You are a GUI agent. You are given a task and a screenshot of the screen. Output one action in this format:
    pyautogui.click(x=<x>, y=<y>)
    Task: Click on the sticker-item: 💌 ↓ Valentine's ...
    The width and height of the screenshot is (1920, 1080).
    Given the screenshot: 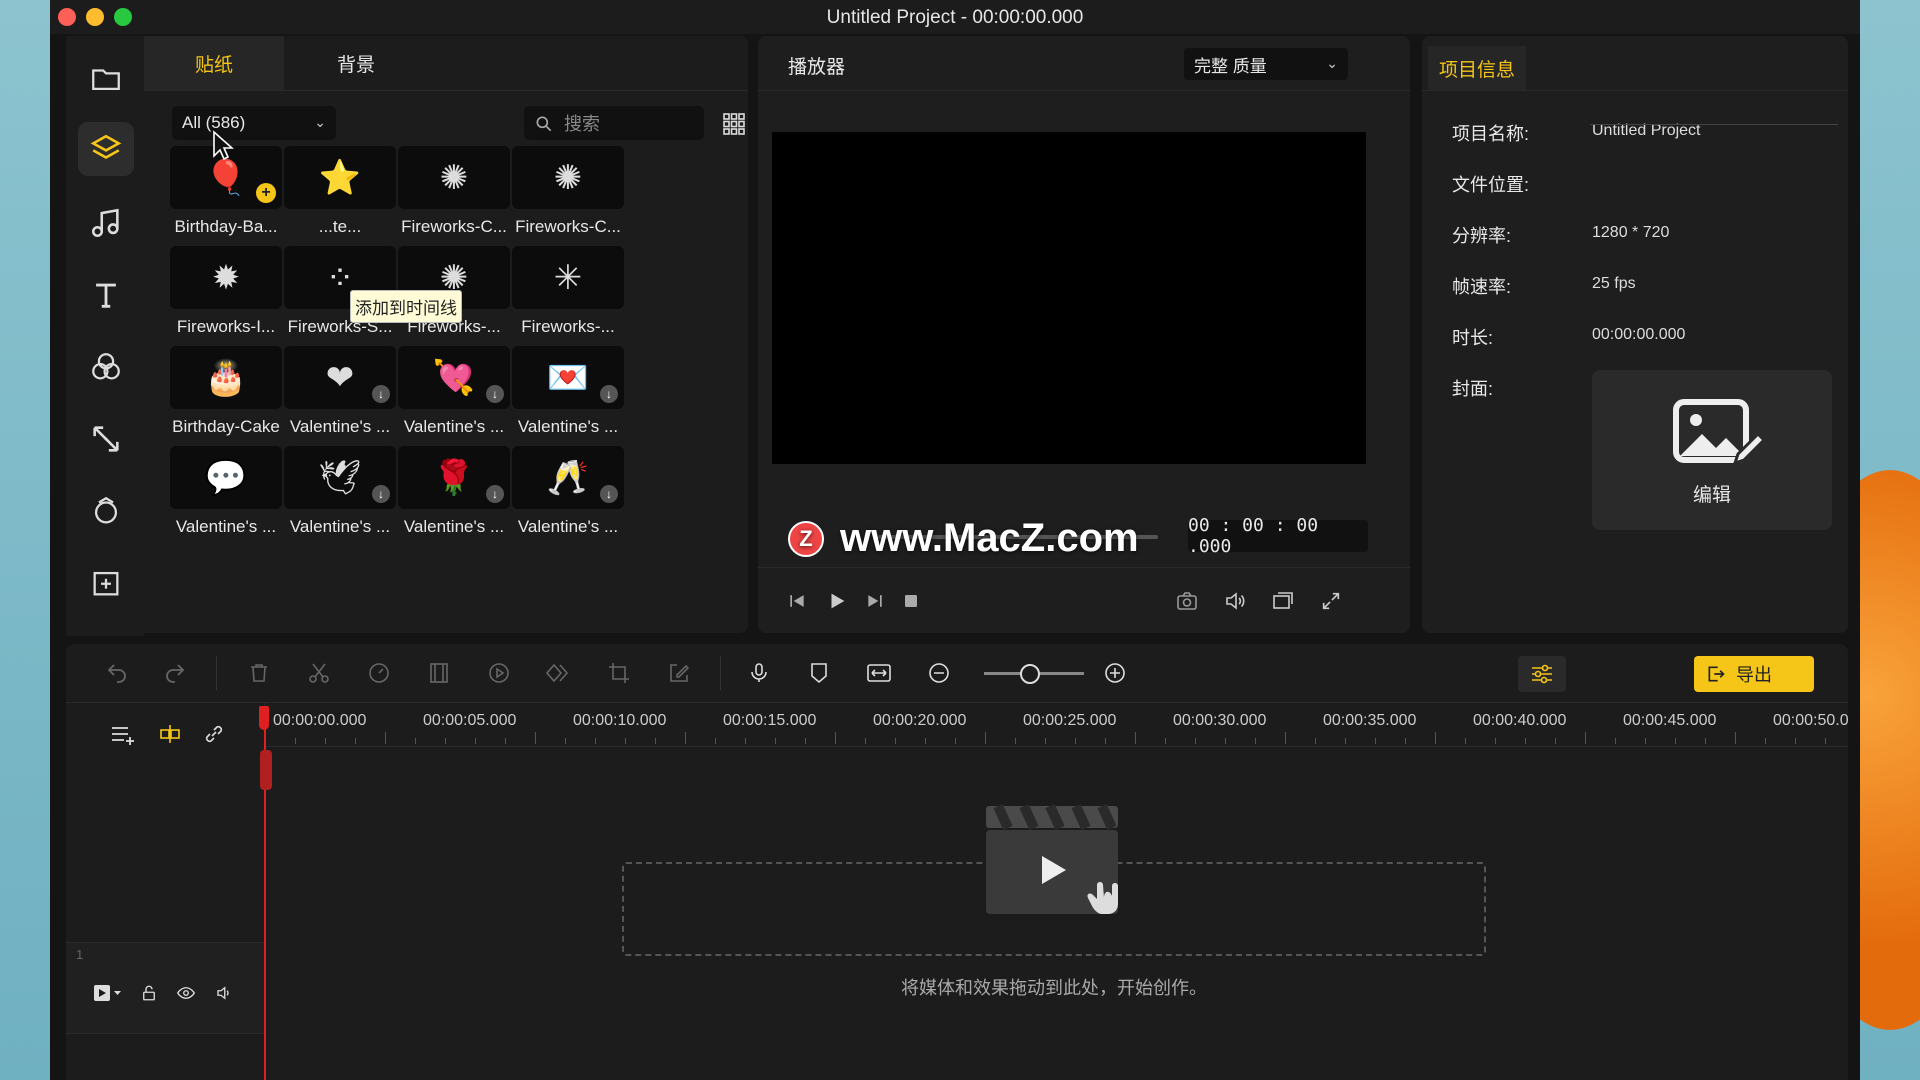 What is the action you would take?
    pyautogui.click(x=568, y=391)
    